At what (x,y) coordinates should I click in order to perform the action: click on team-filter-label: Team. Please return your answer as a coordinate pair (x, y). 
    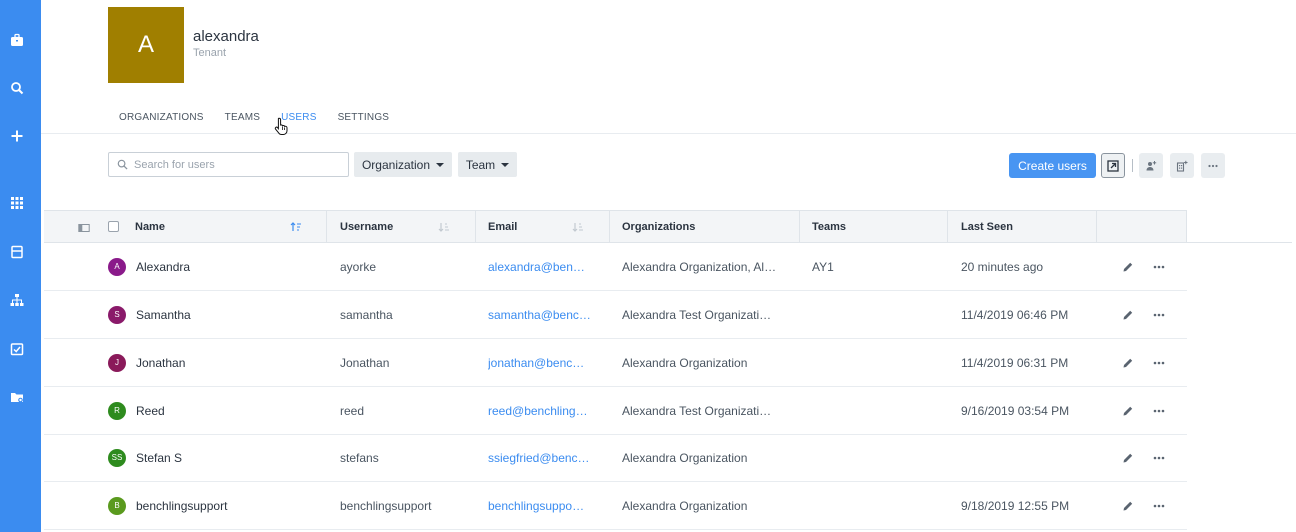
    Looking at the image, I should click on (480, 164).